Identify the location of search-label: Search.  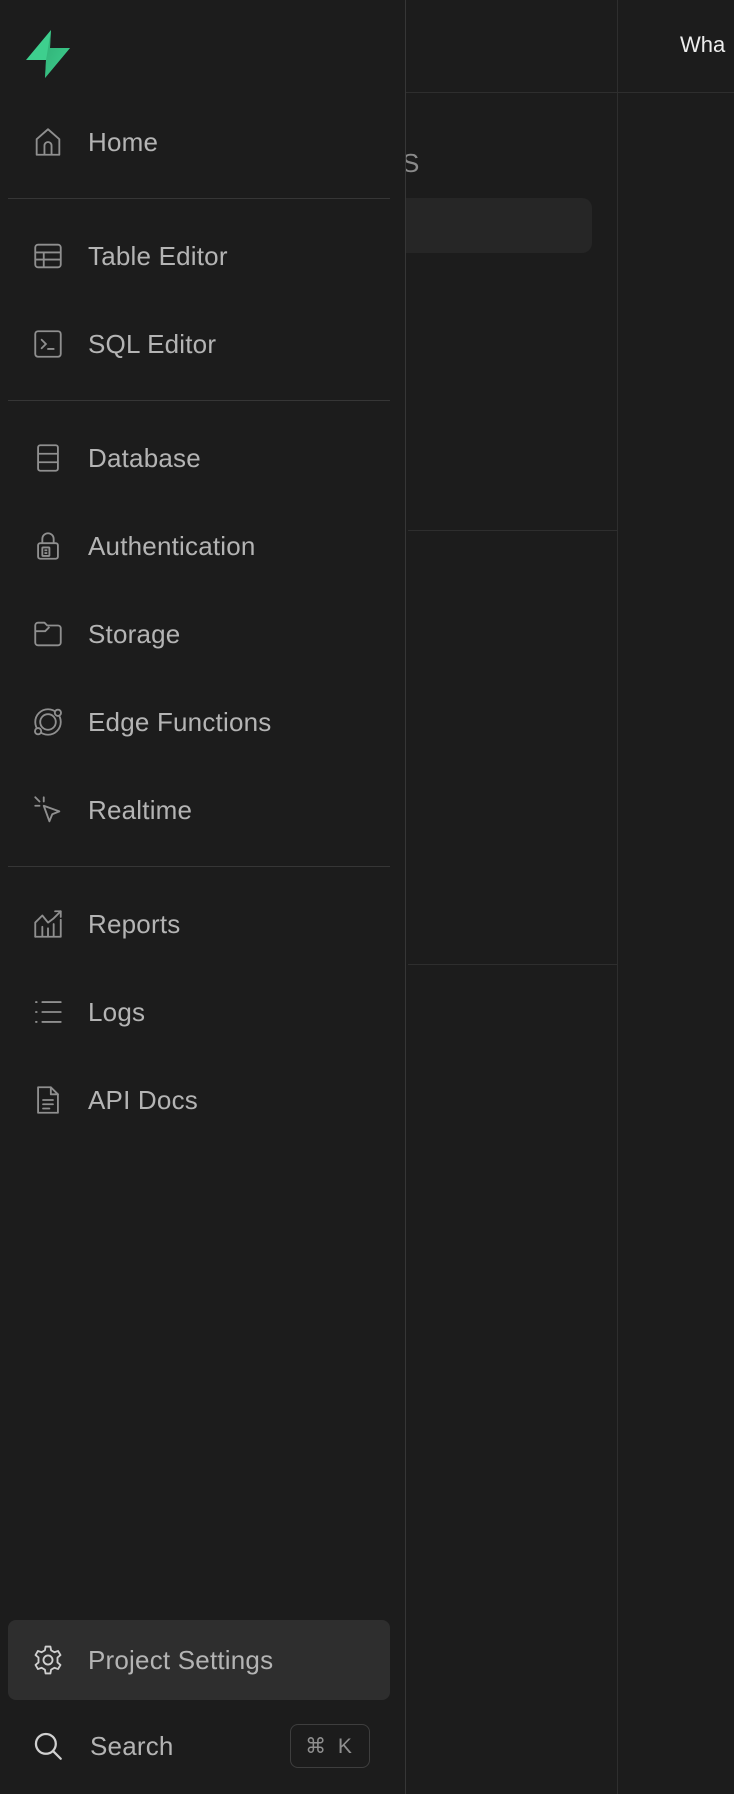
(132, 1745).